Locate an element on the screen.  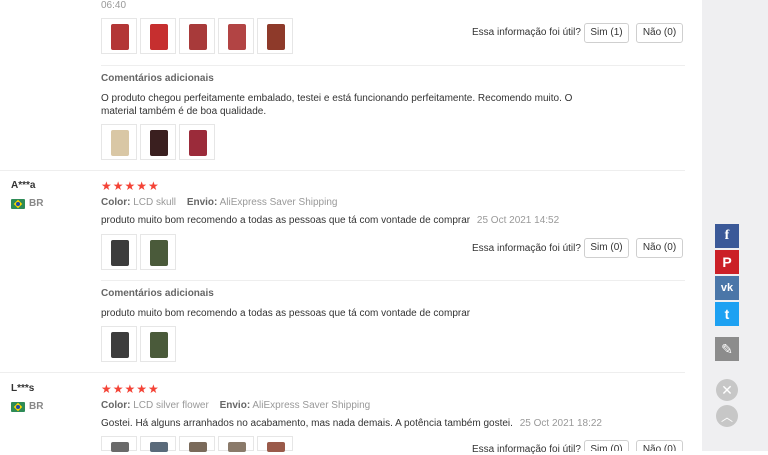
reviewer-name: A***a is located at coordinates (23, 185).